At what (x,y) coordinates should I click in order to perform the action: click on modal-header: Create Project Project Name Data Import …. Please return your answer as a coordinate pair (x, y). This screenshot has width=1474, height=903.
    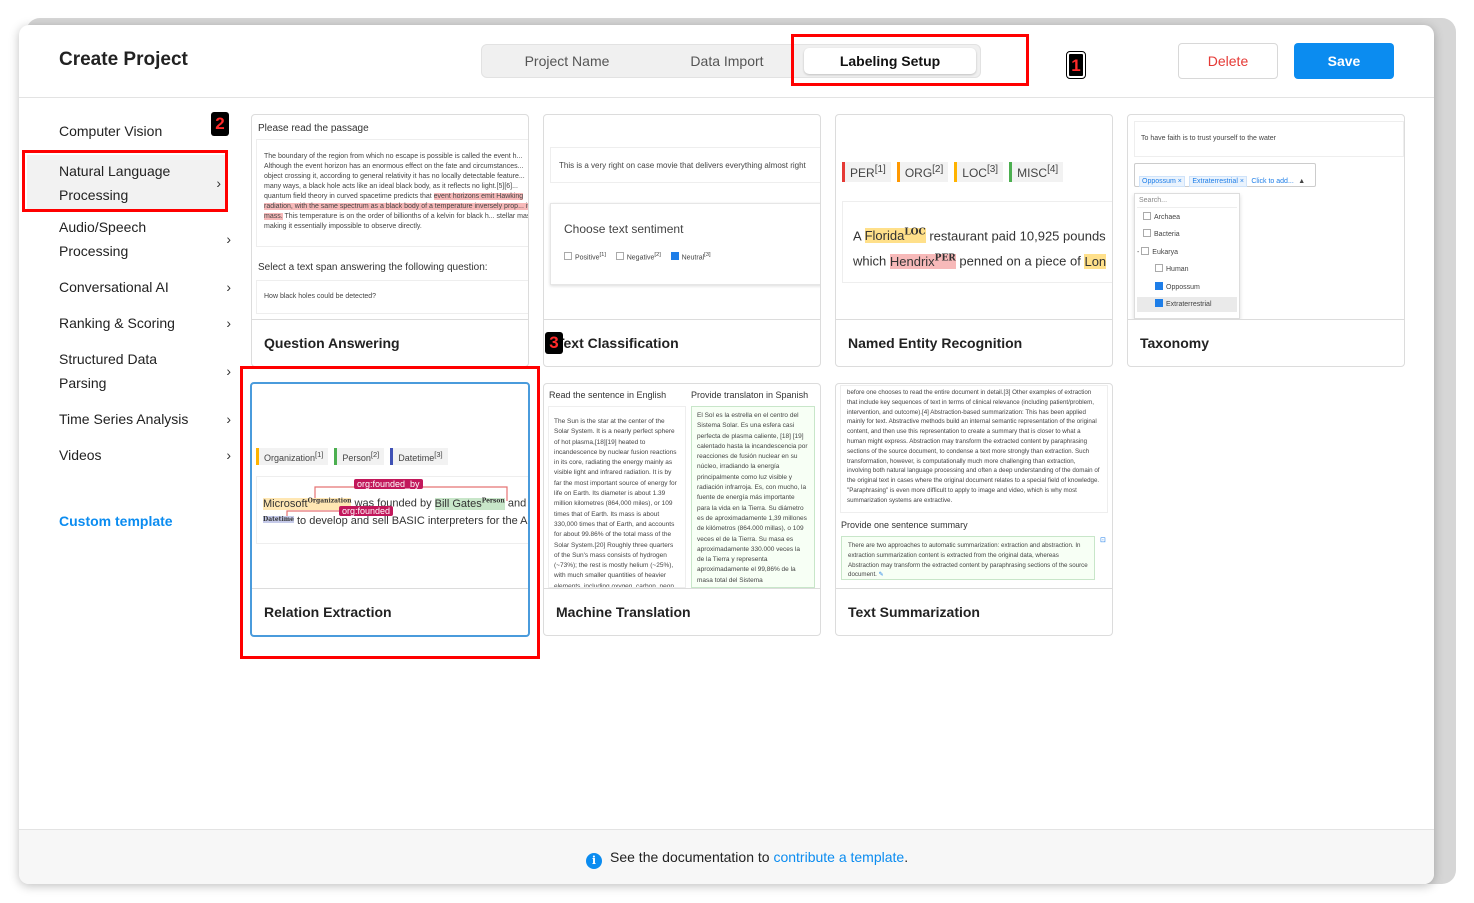
    Looking at the image, I should click on (726, 61).